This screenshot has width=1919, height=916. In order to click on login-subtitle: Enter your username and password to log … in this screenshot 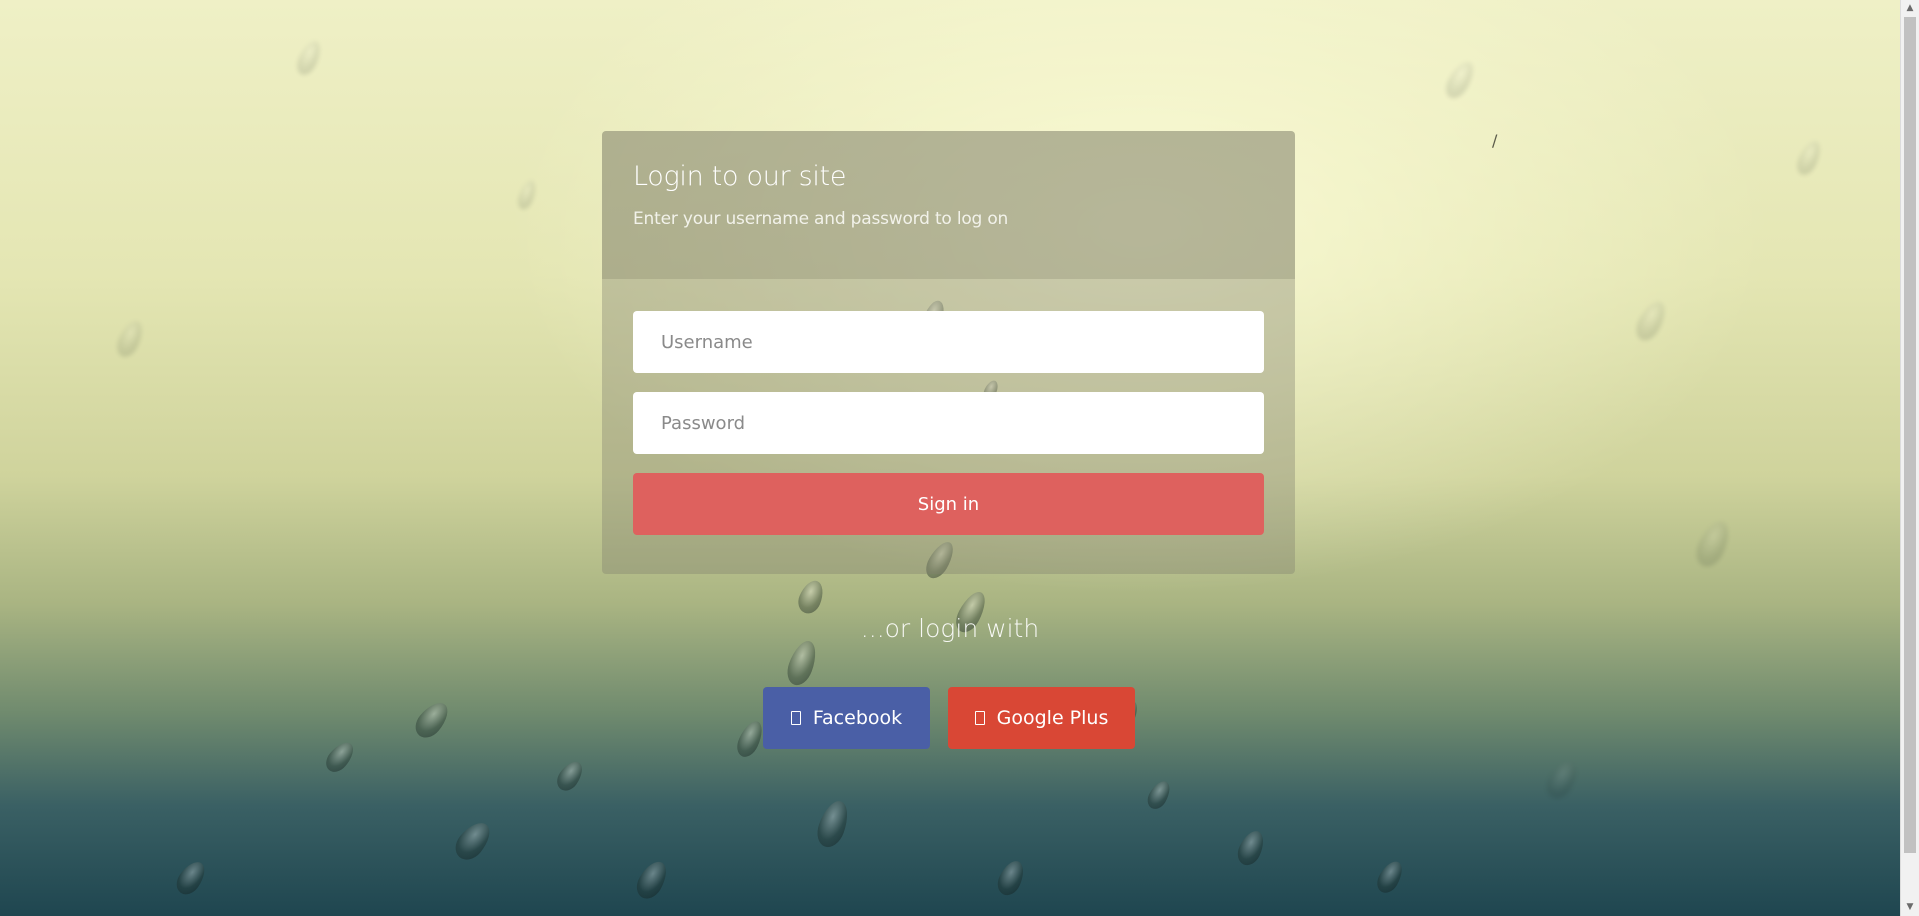, I will do `click(821, 219)`.